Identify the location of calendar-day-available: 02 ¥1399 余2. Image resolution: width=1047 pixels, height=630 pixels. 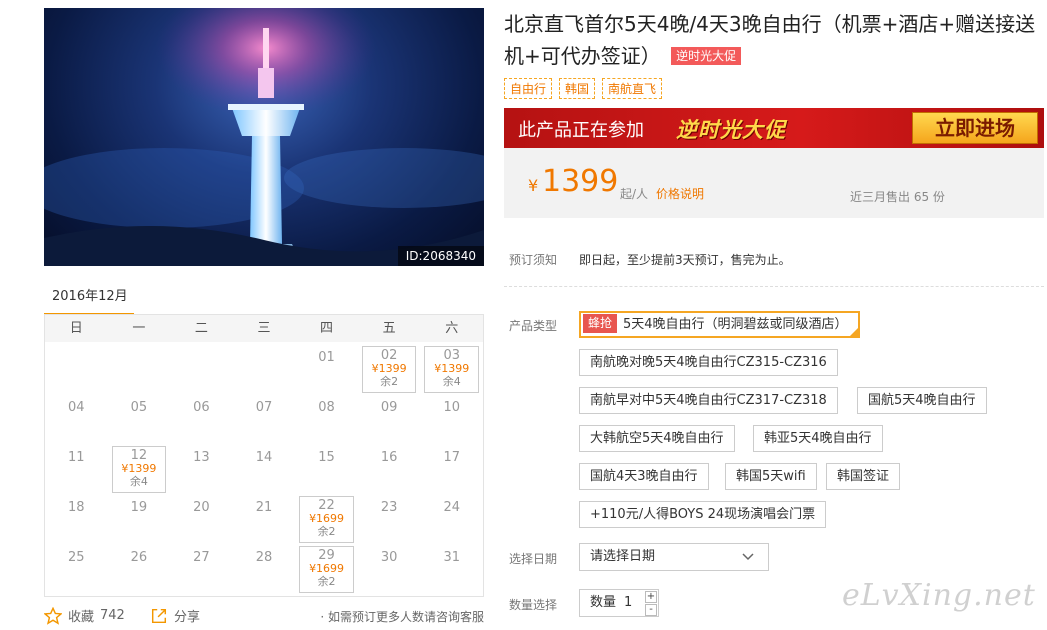
(389, 369).